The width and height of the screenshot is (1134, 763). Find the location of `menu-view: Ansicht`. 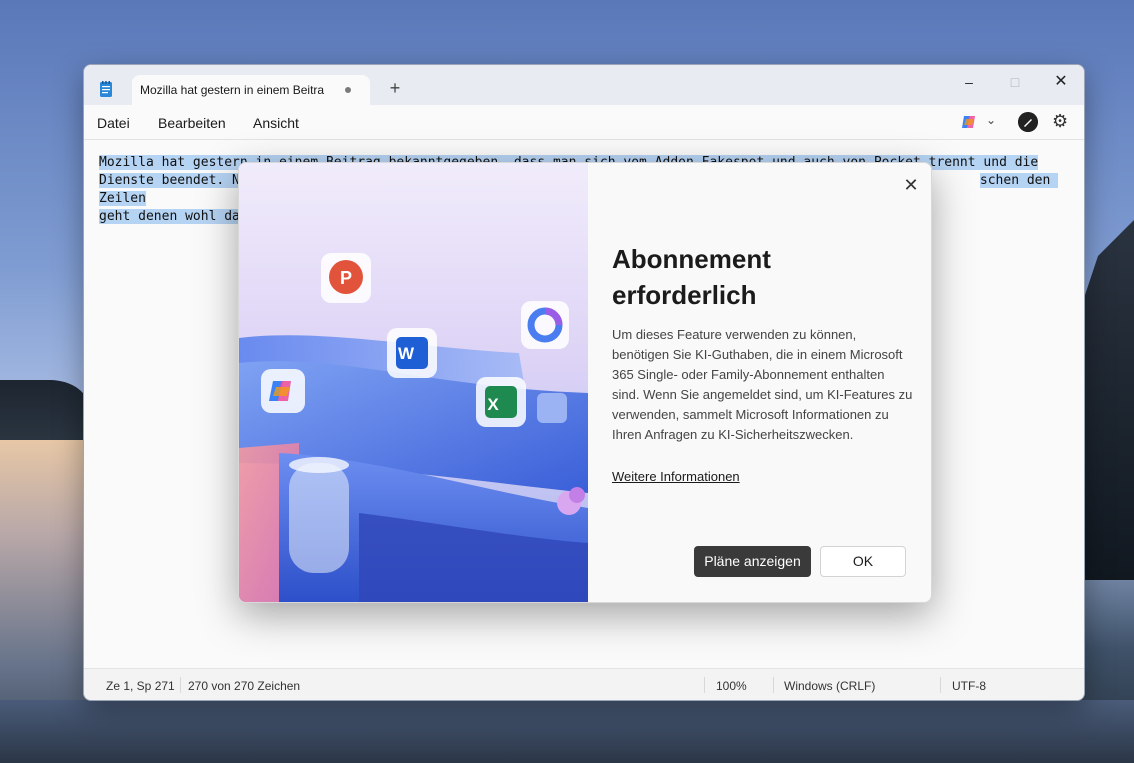

menu-view: Ansicht is located at coordinates (276, 123).